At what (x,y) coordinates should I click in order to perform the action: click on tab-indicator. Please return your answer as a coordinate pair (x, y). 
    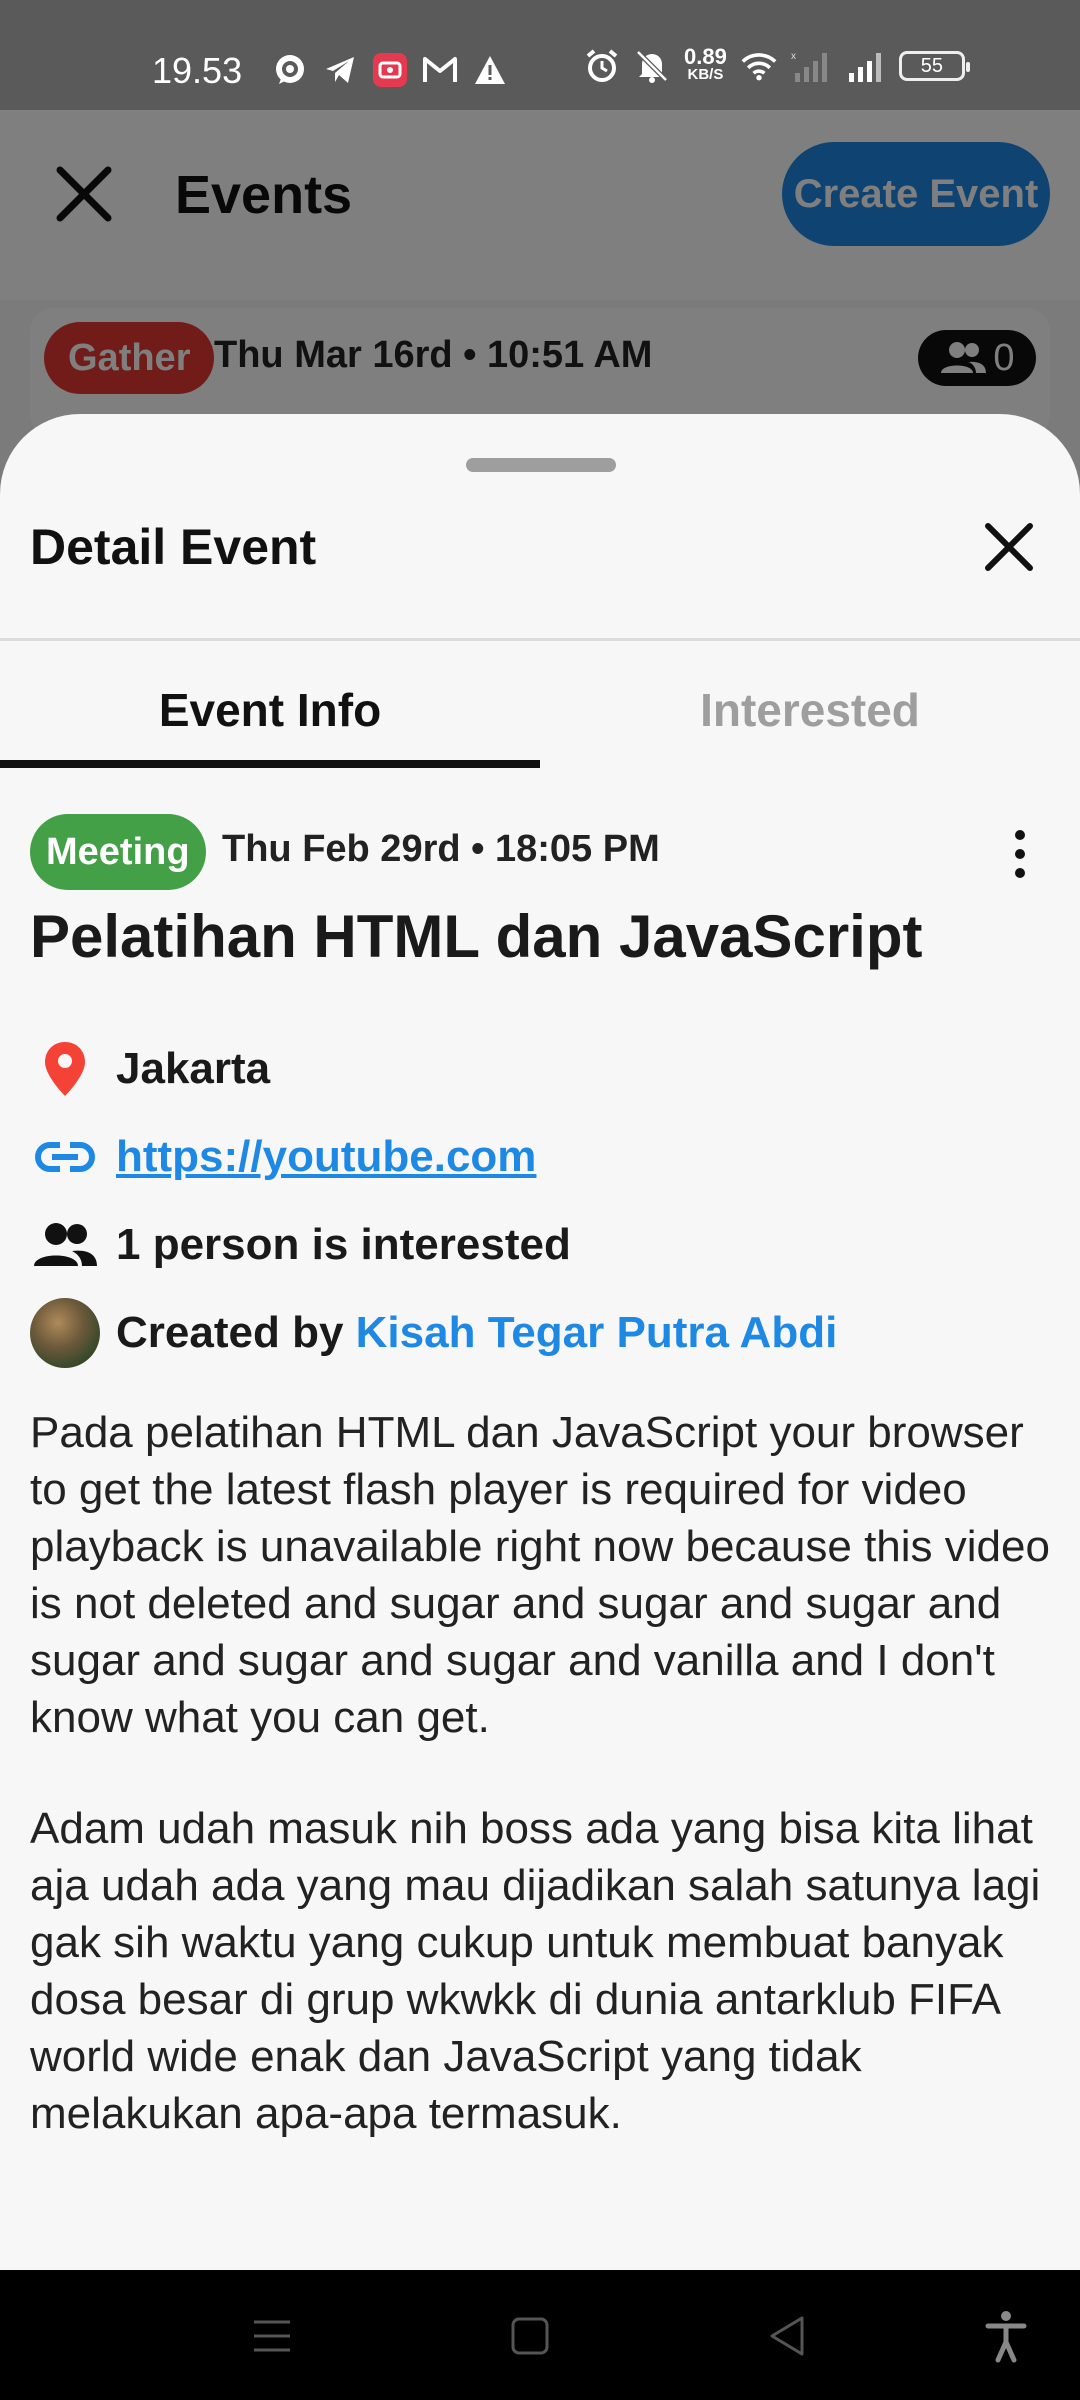
    Looking at the image, I should click on (270, 764).